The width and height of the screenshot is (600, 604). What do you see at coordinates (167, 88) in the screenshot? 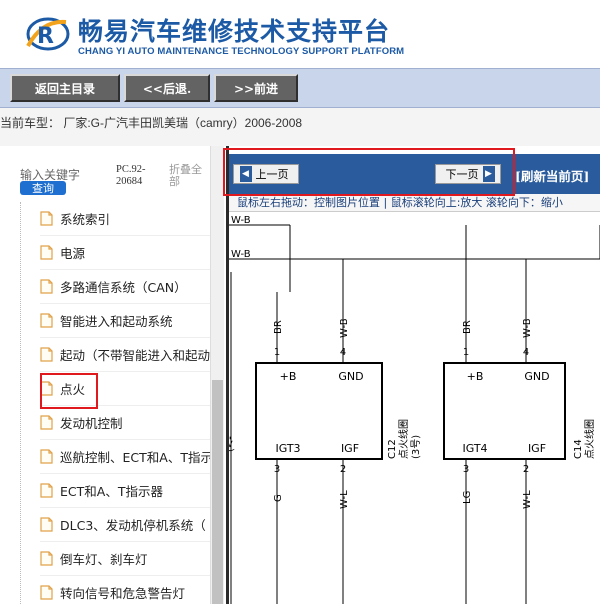
I see `back-button: <<后退.` at bounding box center [167, 88].